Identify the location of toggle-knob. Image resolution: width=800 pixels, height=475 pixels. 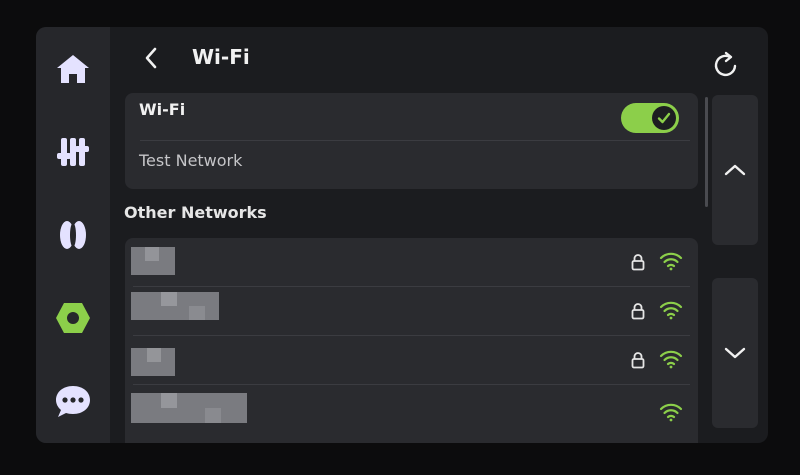
(664, 118).